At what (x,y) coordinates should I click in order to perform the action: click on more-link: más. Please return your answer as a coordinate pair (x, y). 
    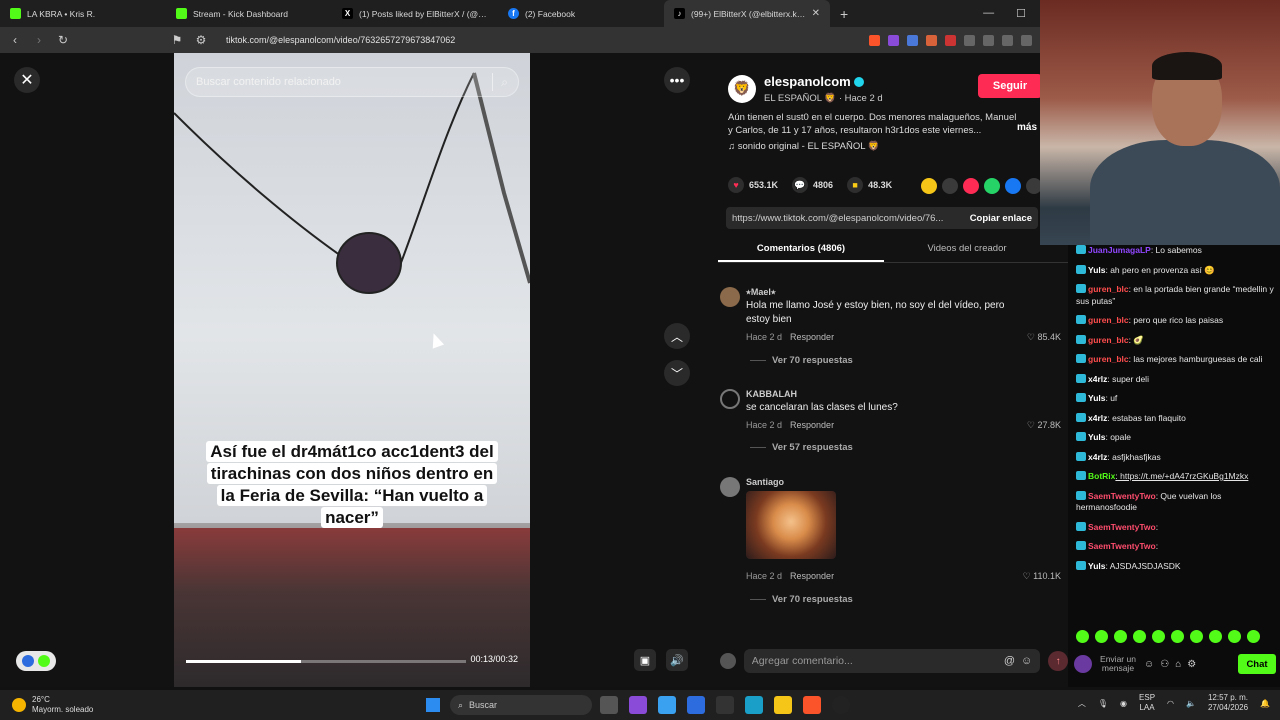
    Looking at the image, I should click on (1027, 127).